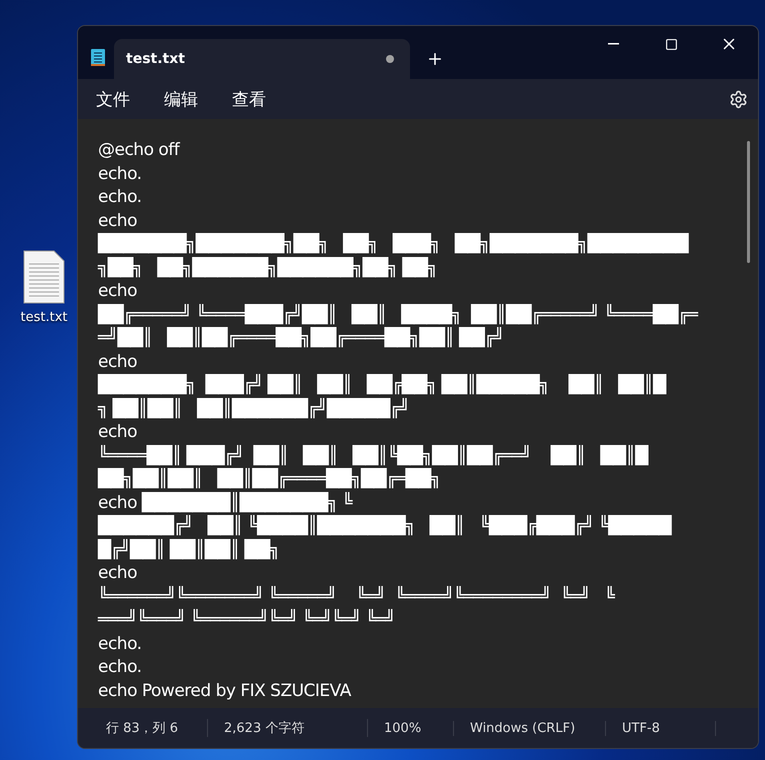 This screenshot has height=760, width=765. I want to click on text-file-icon, so click(44, 277).